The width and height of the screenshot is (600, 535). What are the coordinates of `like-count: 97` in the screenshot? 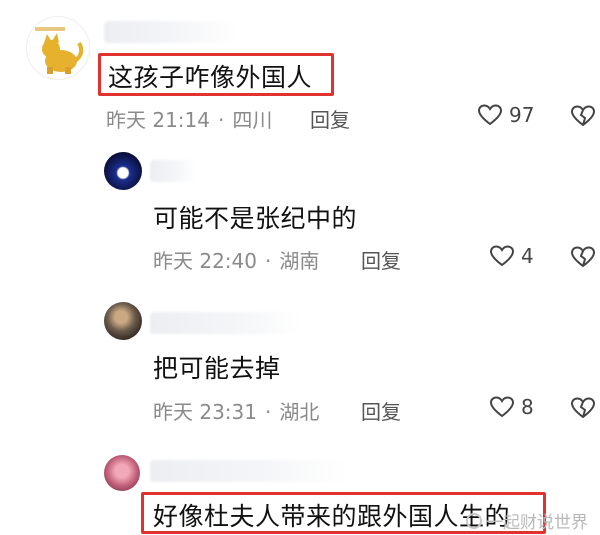 It's located at (522, 115).